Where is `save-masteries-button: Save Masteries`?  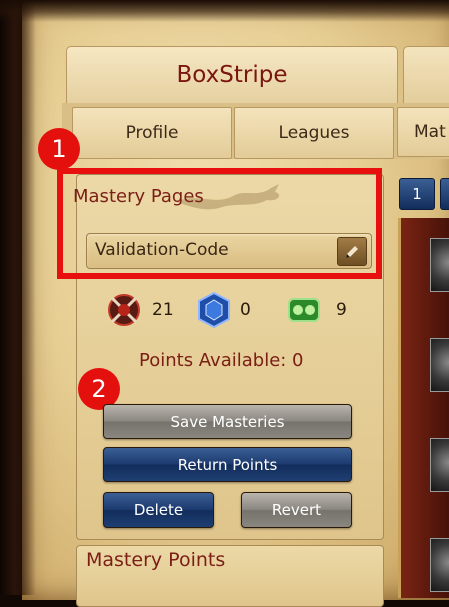 save-masteries-button: Save Masteries is located at coordinates (227, 421).